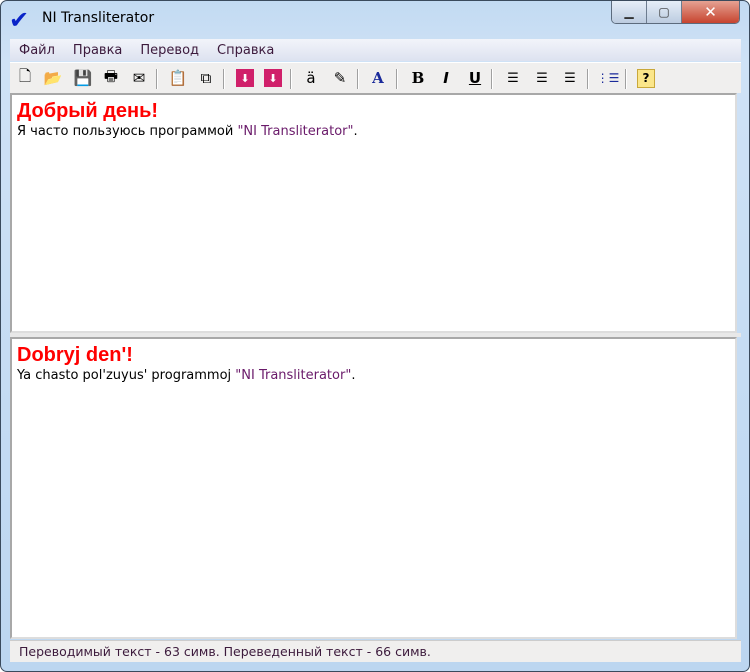  I want to click on align-left-icon: ☰, so click(513, 78).